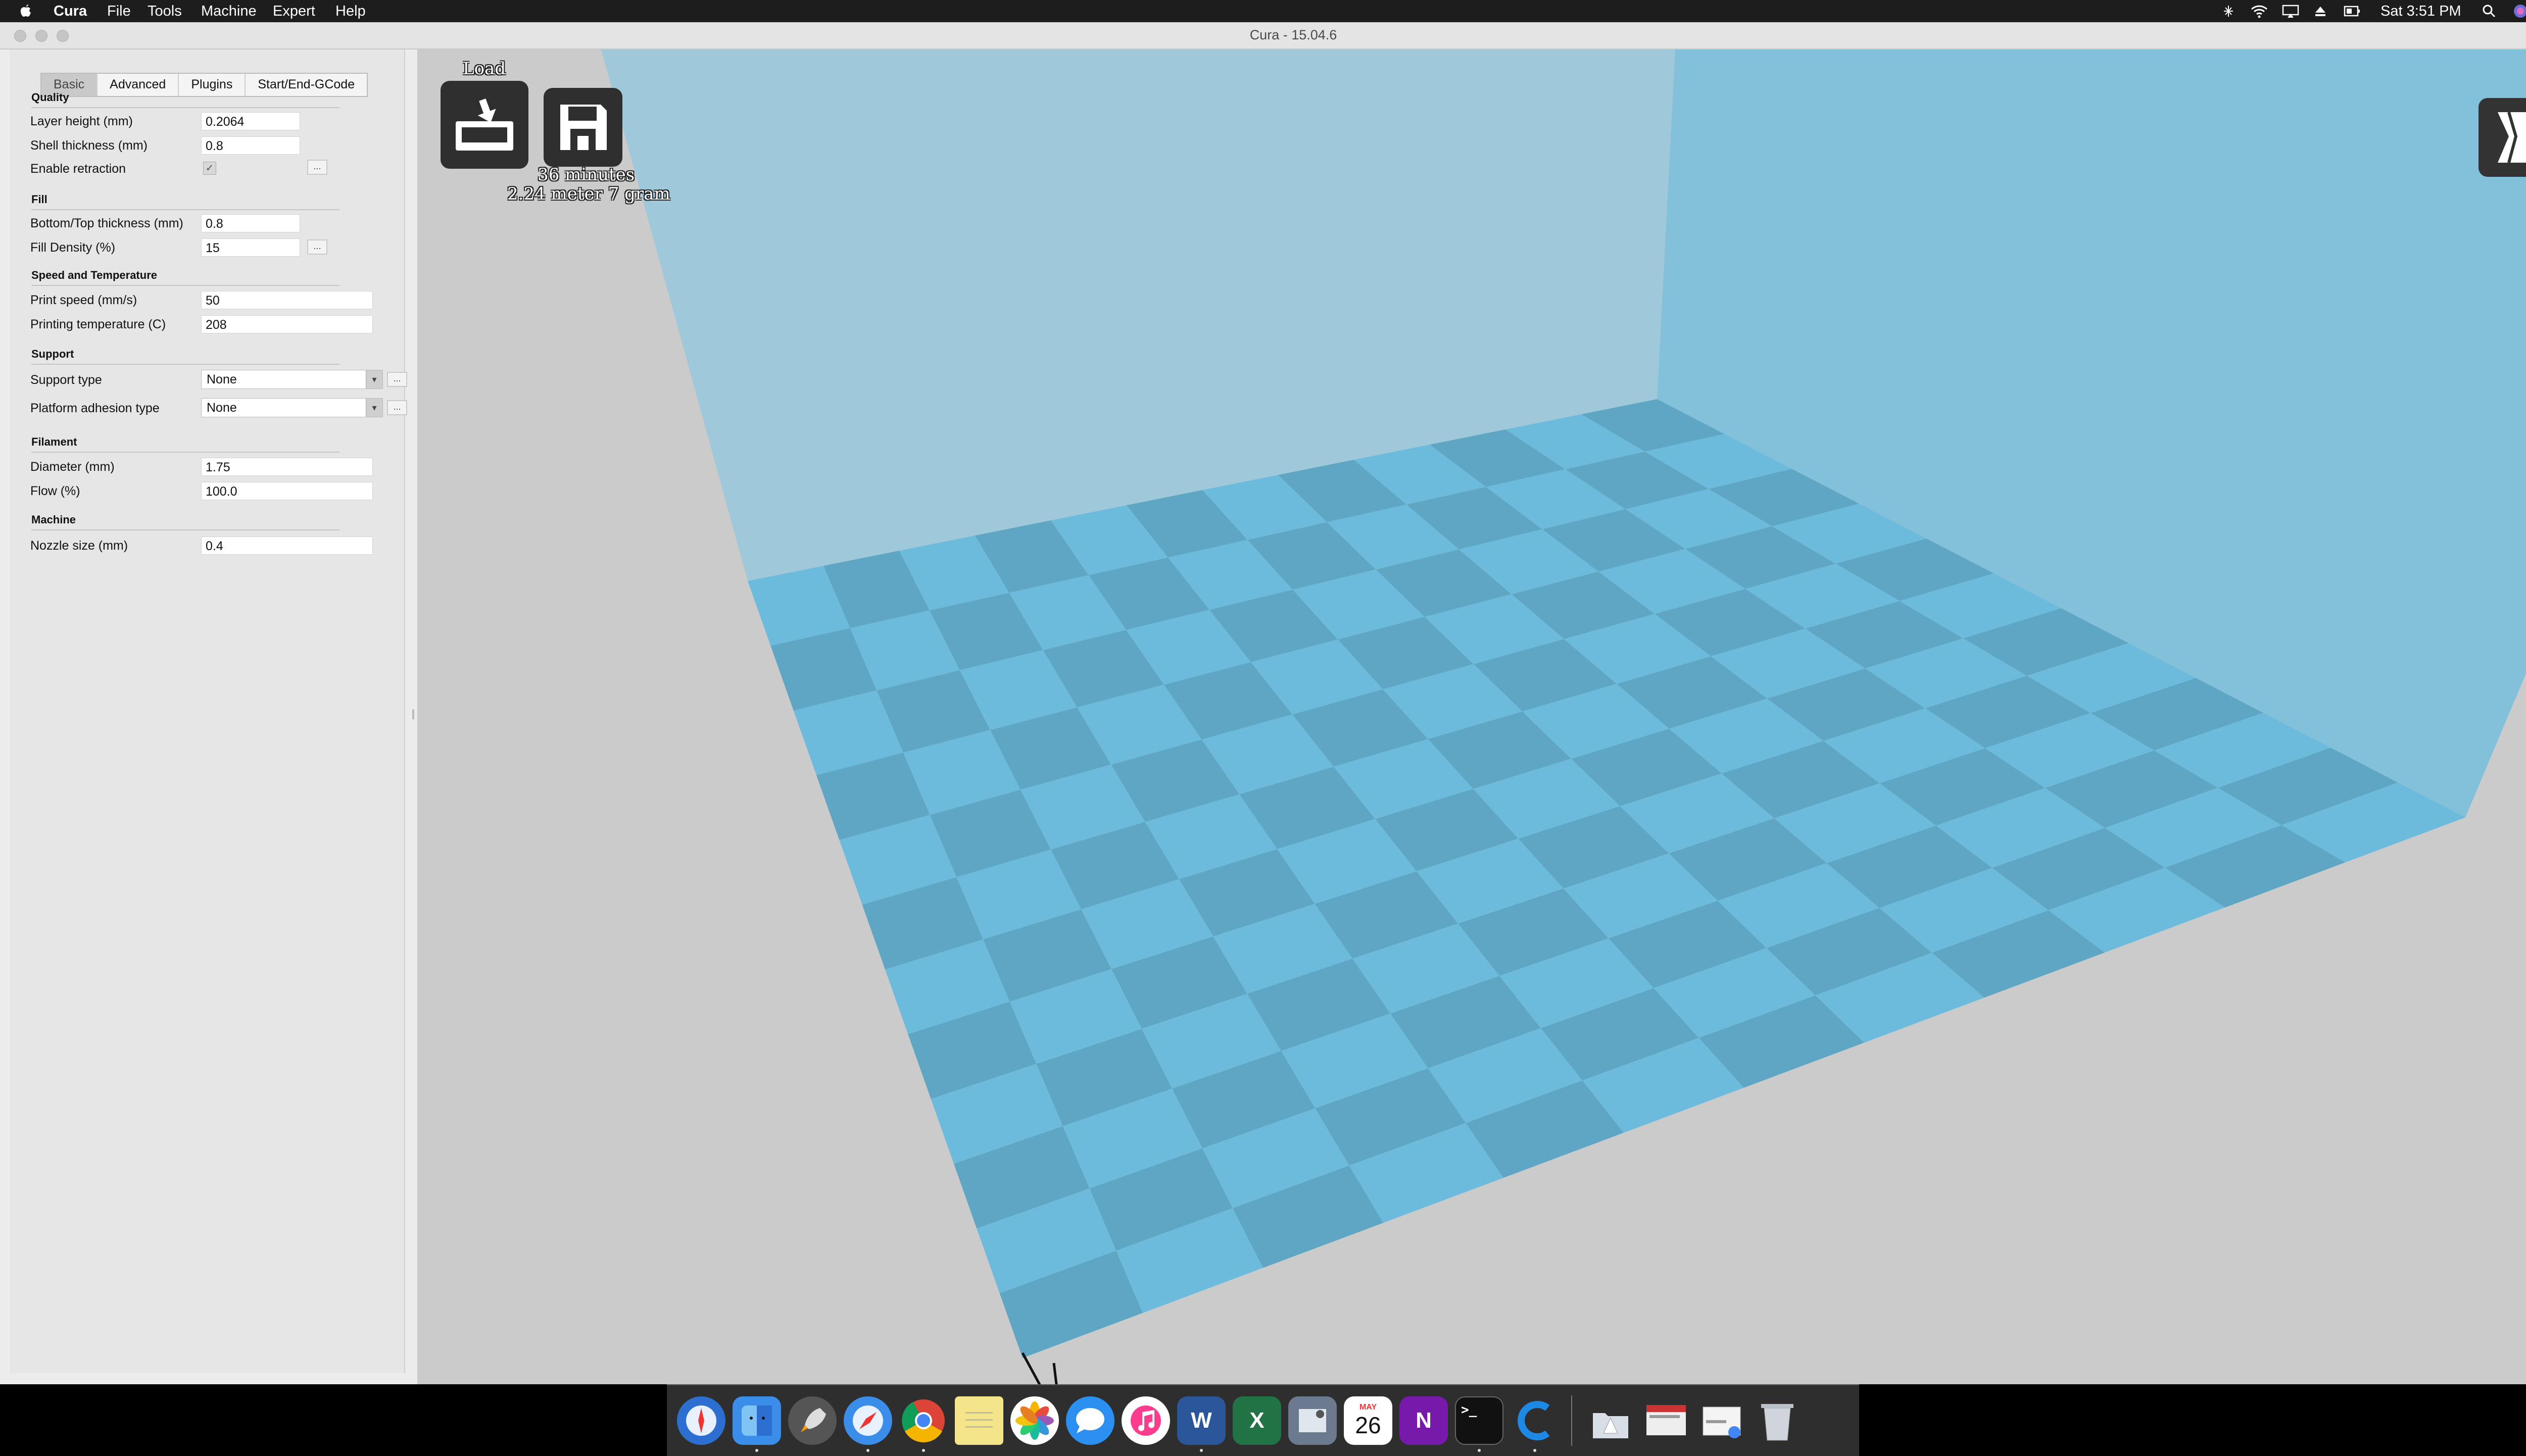 This screenshot has height=1456, width=2526. What do you see at coordinates (2512, 137) in the screenshot?
I see `view-mode-icon` at bounding box center [2512, 137].